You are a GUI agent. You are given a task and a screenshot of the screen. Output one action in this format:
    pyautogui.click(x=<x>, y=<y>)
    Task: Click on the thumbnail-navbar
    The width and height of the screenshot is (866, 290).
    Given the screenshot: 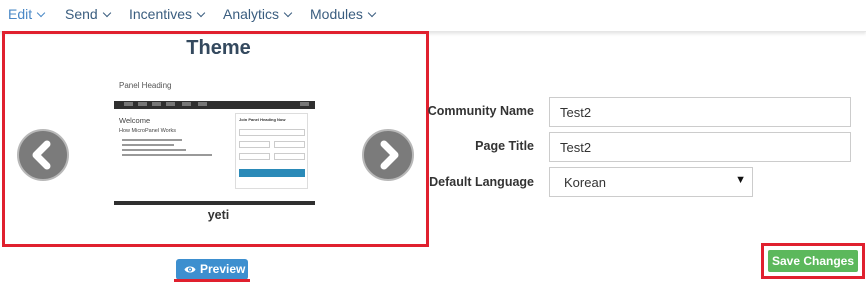 What is the action you would take?
    pyautogui.click(x=214, y=105)
    